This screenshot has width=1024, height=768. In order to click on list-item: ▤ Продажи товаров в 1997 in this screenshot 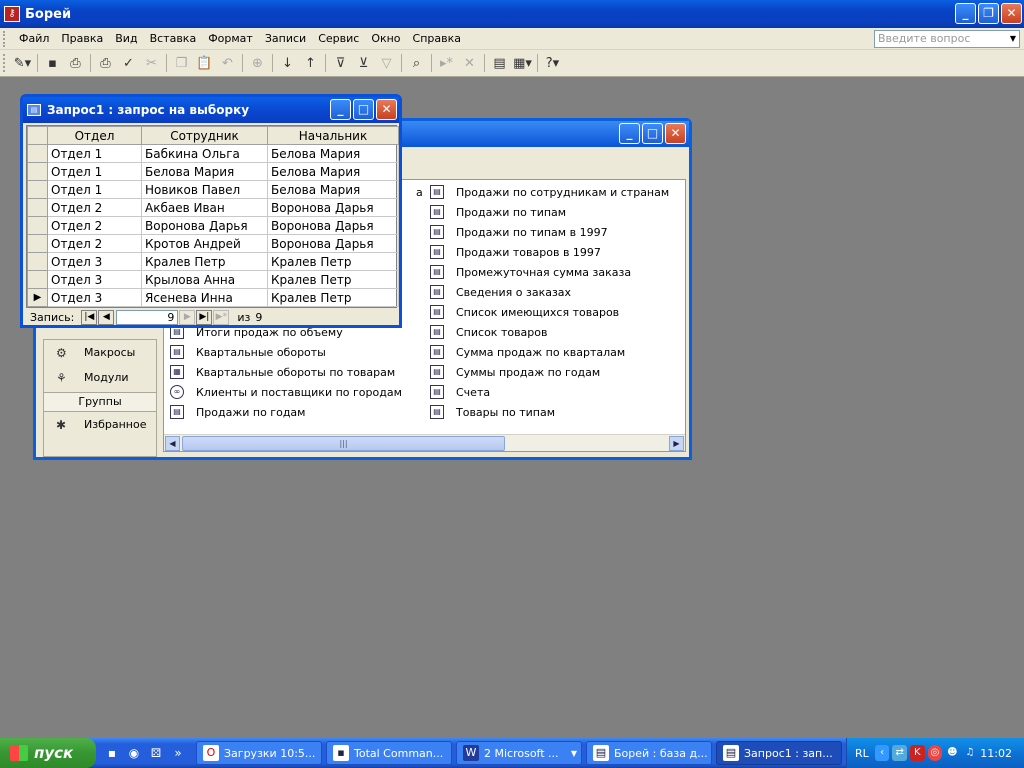, I will do `click(515, 252)`.